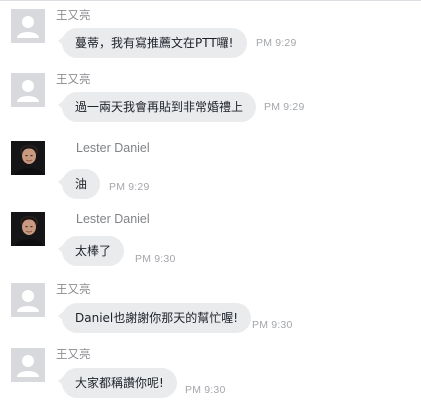 The width and height of the screenshot is (421, 413). Describe the element at coordinates (91, 251) in the screenshot. I see `message-bubble: 太棒了` at that location.